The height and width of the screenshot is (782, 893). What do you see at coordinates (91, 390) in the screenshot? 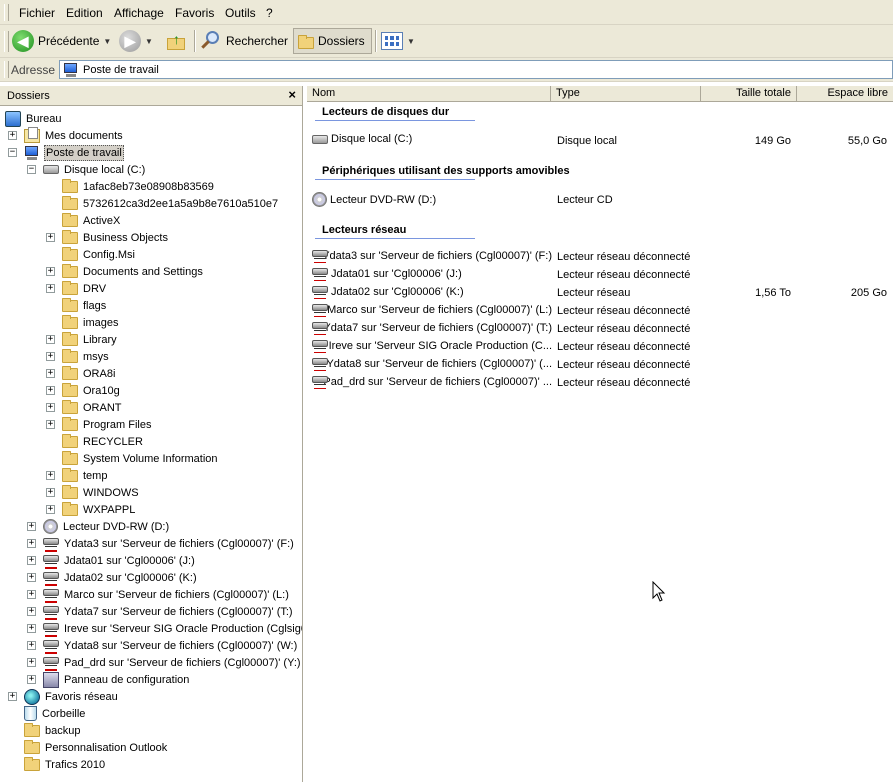
I see `tree-item: Ora10g` at bounding box center [91, 390].